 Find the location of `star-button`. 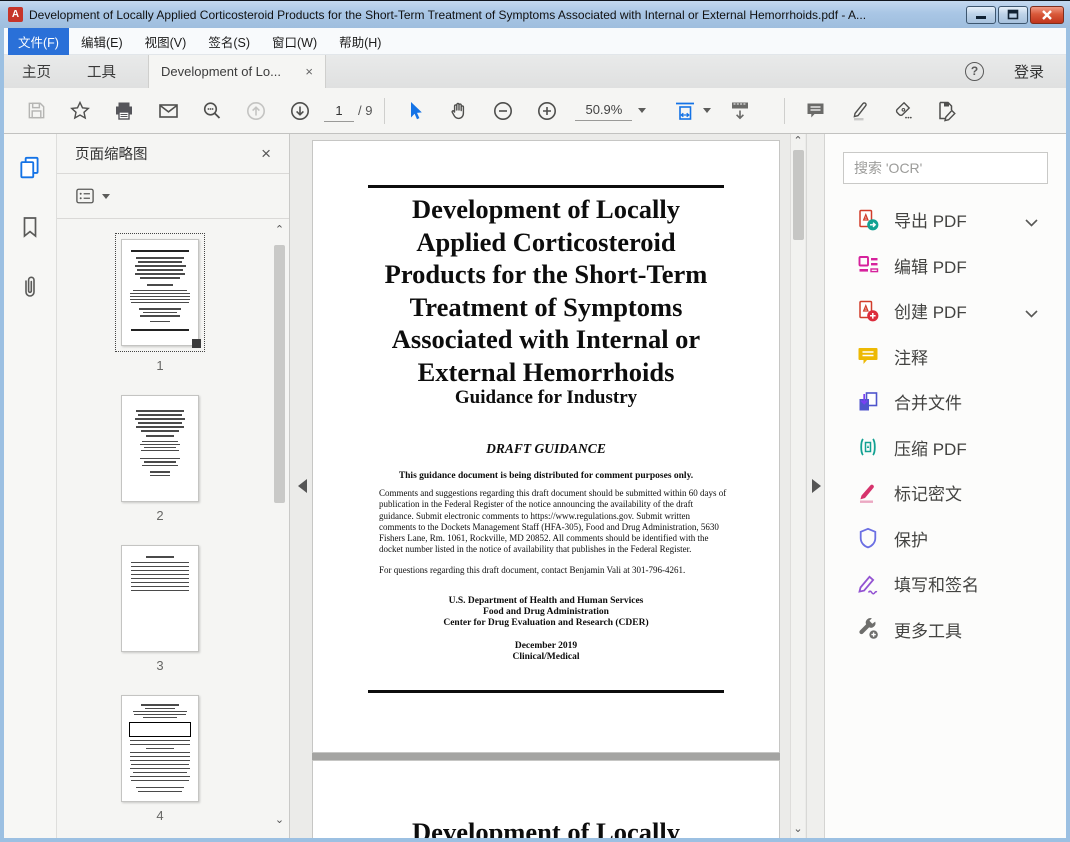

star-button is located at coordinates (80, 111).